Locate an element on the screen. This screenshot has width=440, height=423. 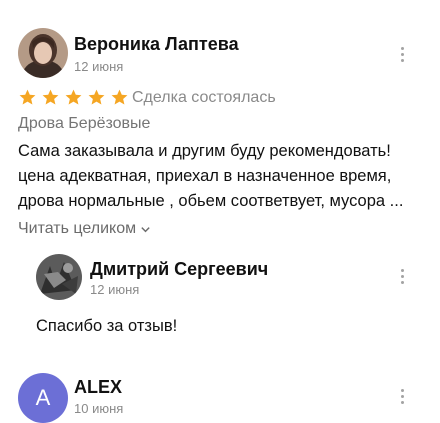
reply-date: 12 июня is located at coordinates (115, 289).